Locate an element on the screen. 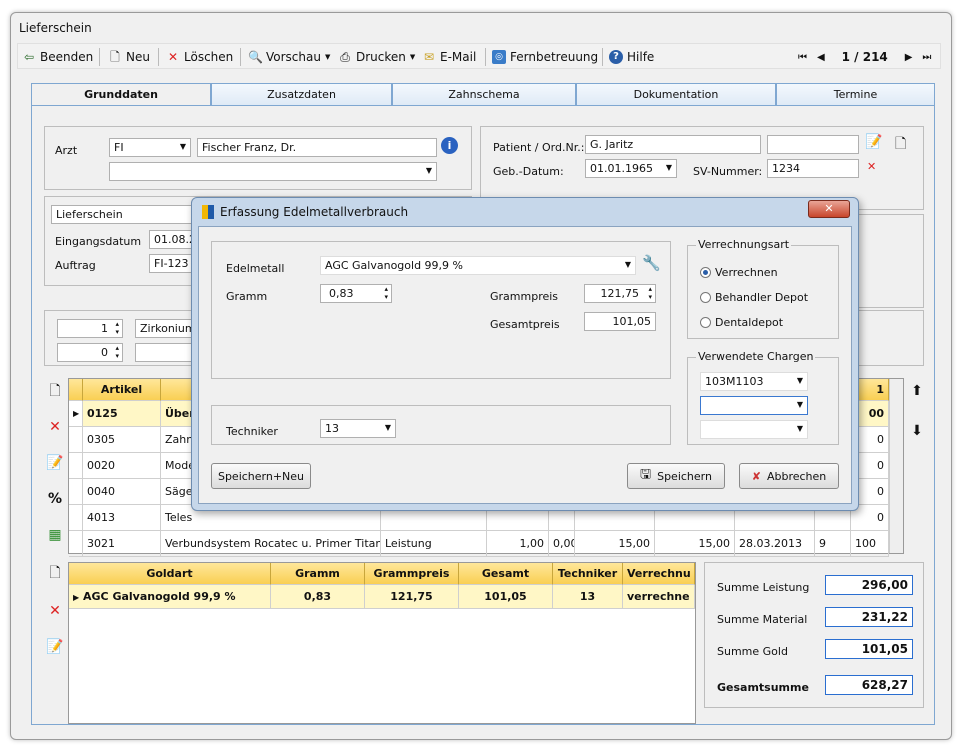 The height and width of the screenshot is (754, 968). exit-icon: ⇦ is located at coordinates (29, 57).